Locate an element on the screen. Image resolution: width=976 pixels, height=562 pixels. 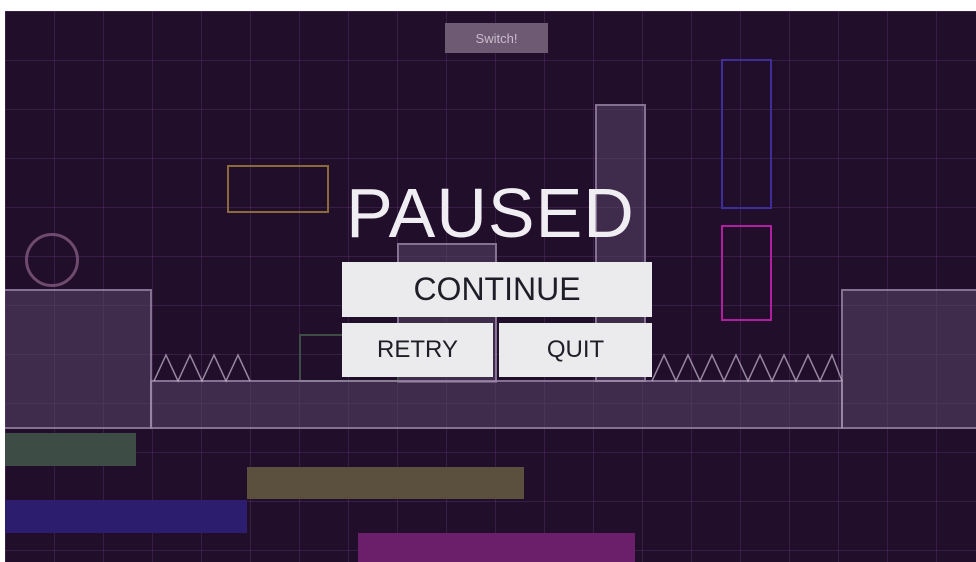
left-ledge is located at coordinates (78, 359).